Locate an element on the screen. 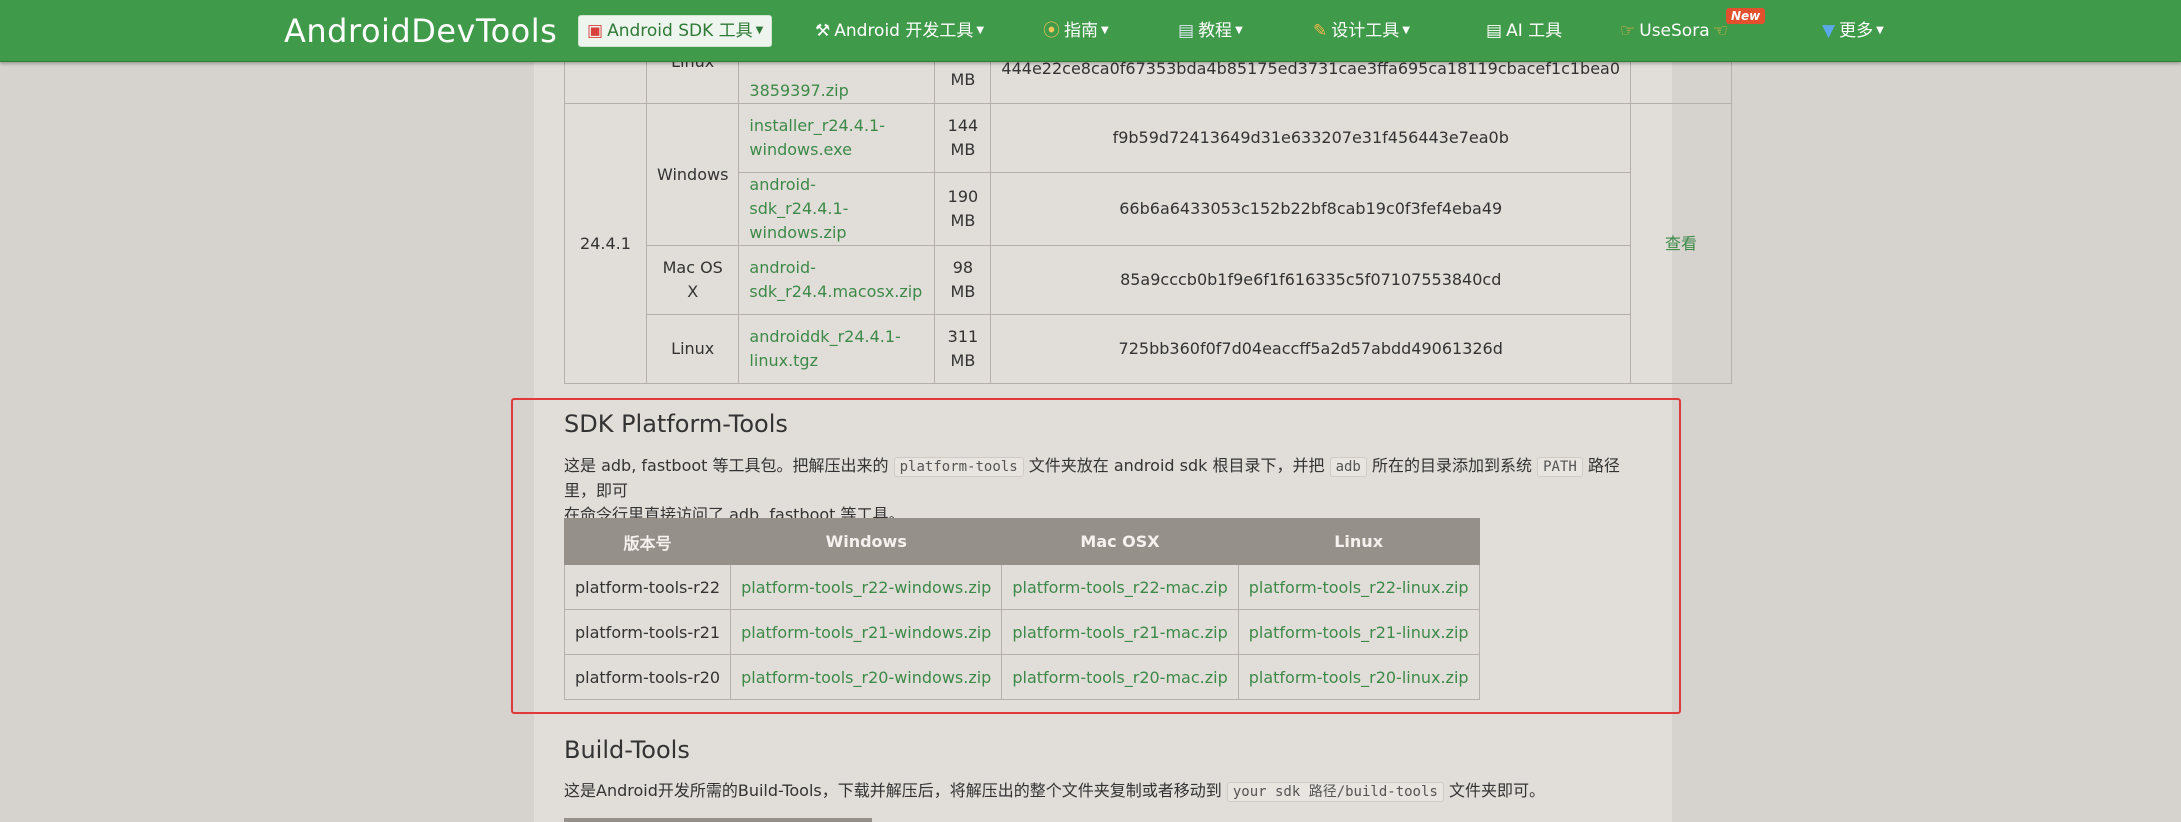 This screenshot has height=822, width=2181. nav-label: AI 工具 is located at coordinates (1534, 31).